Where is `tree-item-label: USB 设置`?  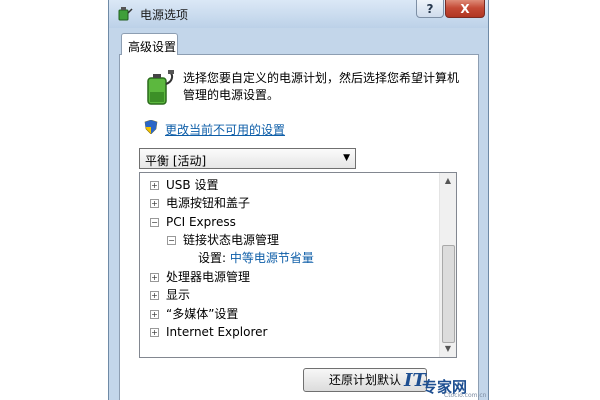
tree-item-label: USB 设置 is located at coordinates (192, 185).